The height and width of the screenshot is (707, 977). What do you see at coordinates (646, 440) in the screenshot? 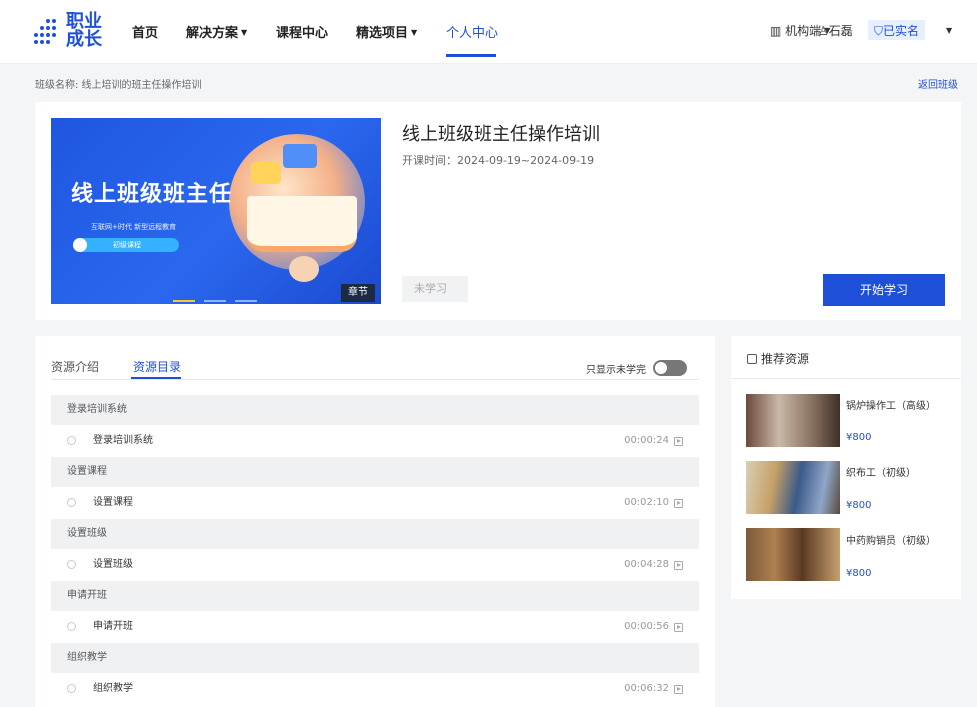
I see `resource-duration: 00:00:24` at bounding box center [646, 440].